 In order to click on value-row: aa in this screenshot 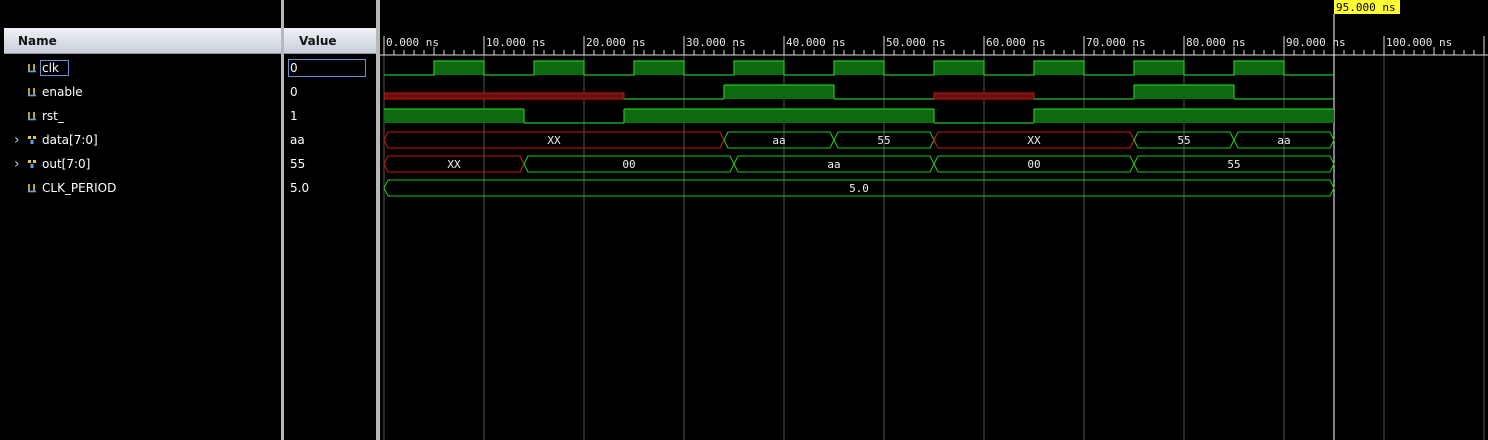, I will do `click(330, 140)`.